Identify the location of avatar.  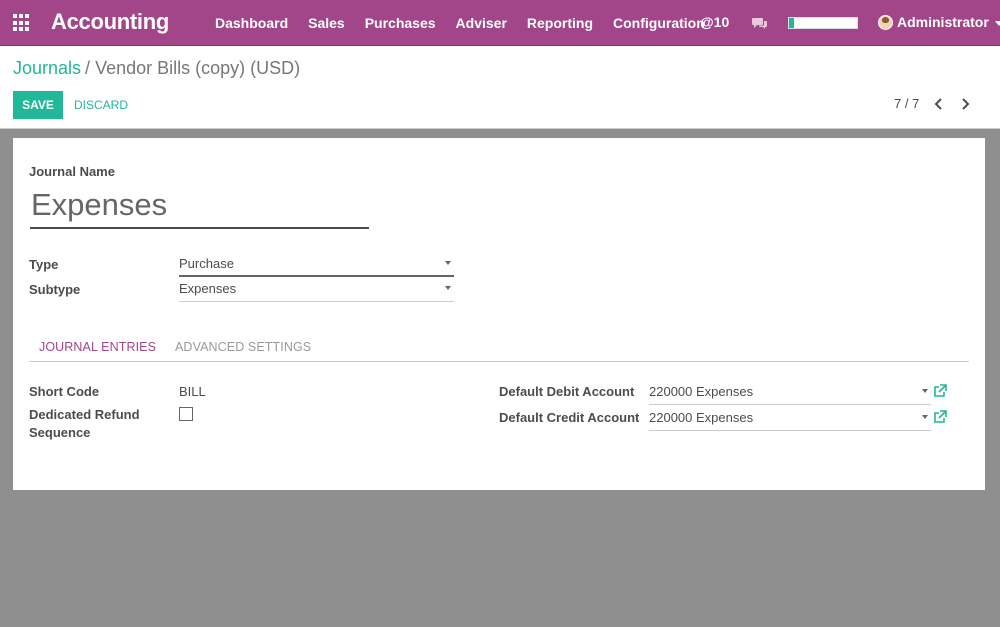
(885, 22).